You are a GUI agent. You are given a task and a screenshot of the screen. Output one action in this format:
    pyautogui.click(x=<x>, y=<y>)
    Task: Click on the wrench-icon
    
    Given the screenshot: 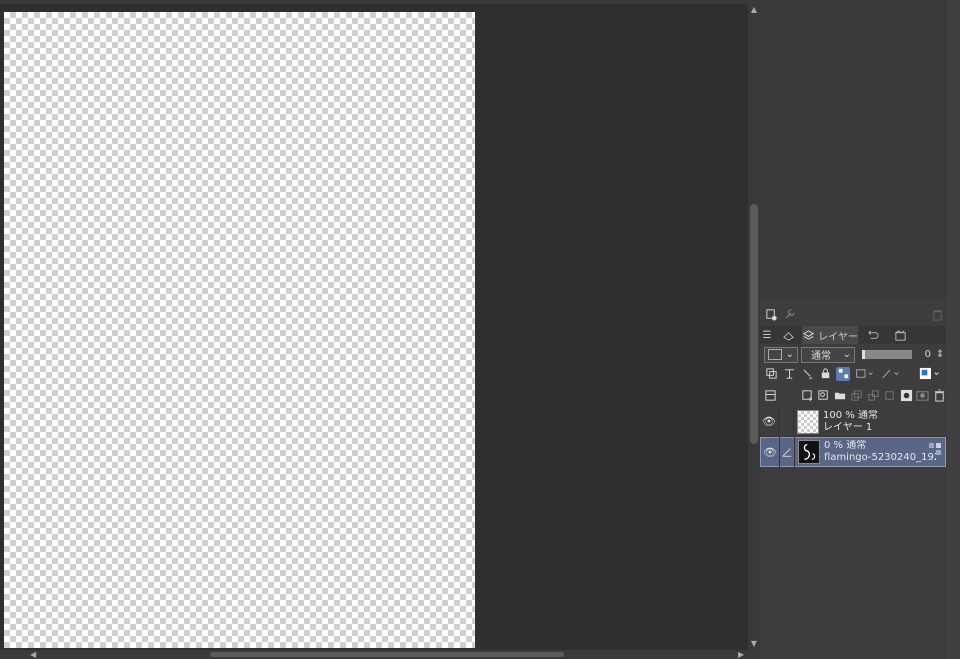 What is the action you would take?
    pyautogui.click(x=789, y=314)
    